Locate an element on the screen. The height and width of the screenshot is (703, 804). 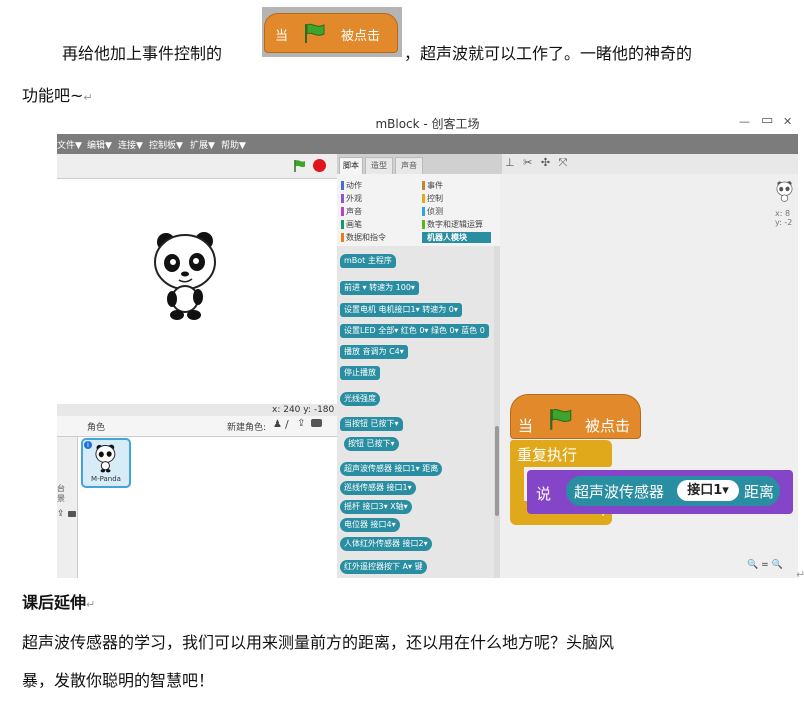
script-when-flag-clicked: 当 被点击 is located at coordinates (575, 416).